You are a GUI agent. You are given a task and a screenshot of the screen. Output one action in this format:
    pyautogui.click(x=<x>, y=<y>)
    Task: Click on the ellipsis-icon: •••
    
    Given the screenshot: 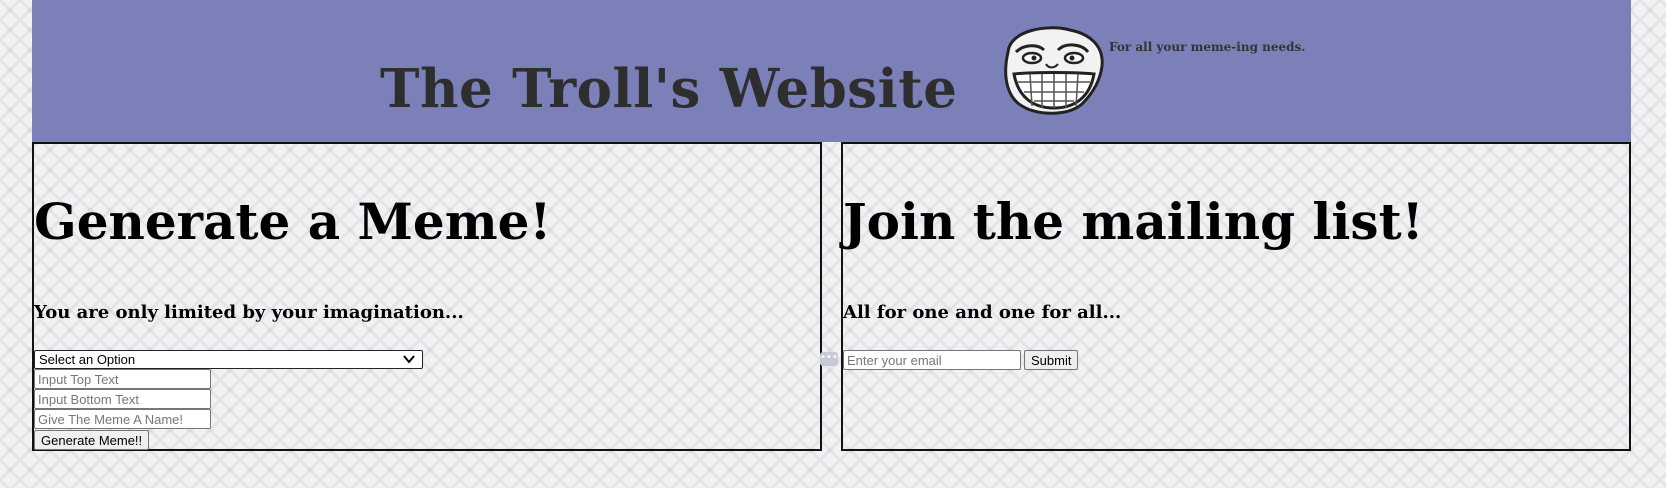 What is the action you would take?
    pyautogui.click(x=829, y=359)
    